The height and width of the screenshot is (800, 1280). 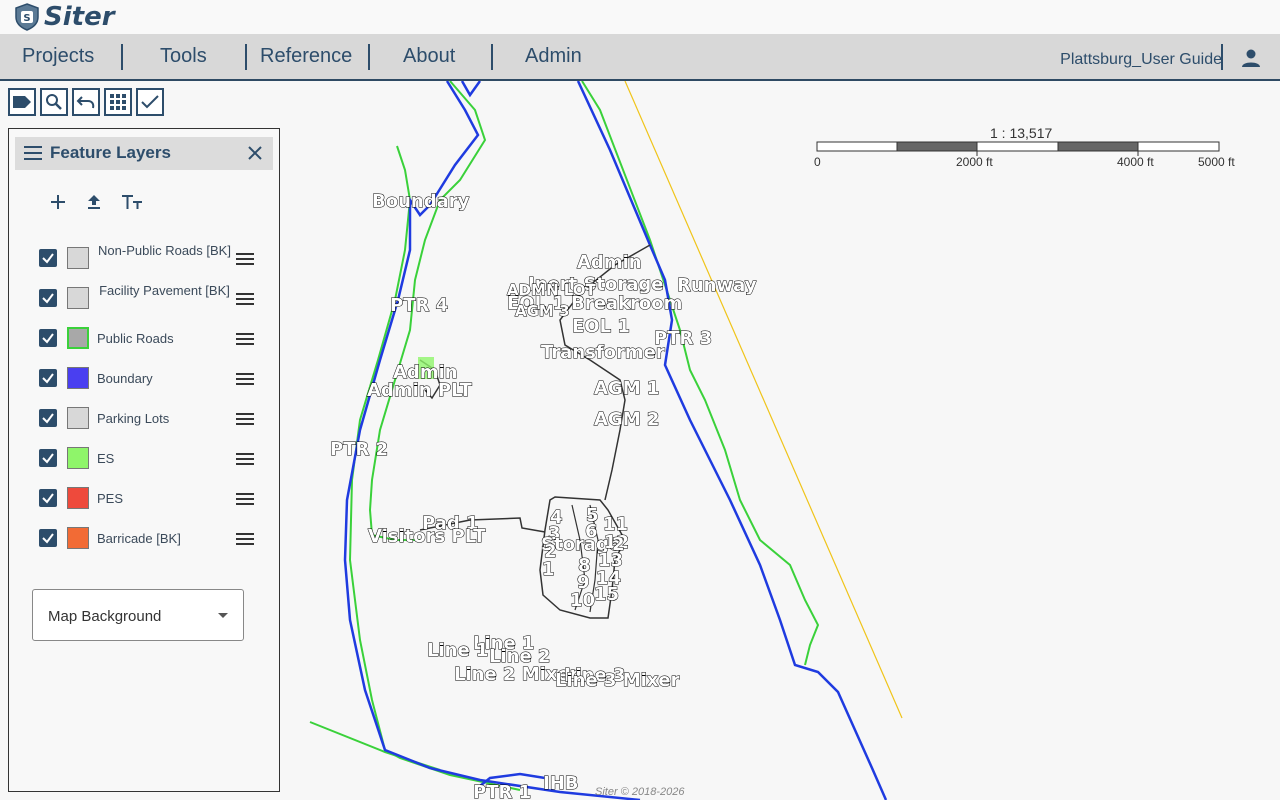 What do you see at coordinates (583, 601) in the screenshot?
I see `map-label: 10` at bounding box center [583, 601].